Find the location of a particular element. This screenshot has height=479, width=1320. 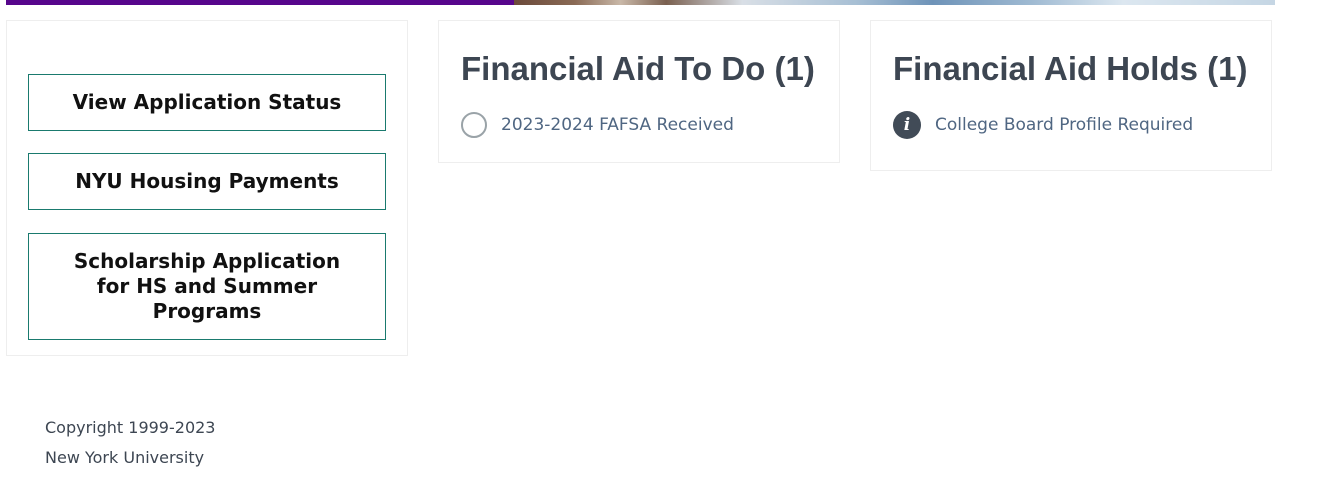

todo-item: 2023-2024 FAFSA Received is located at coordinates (597, 125).